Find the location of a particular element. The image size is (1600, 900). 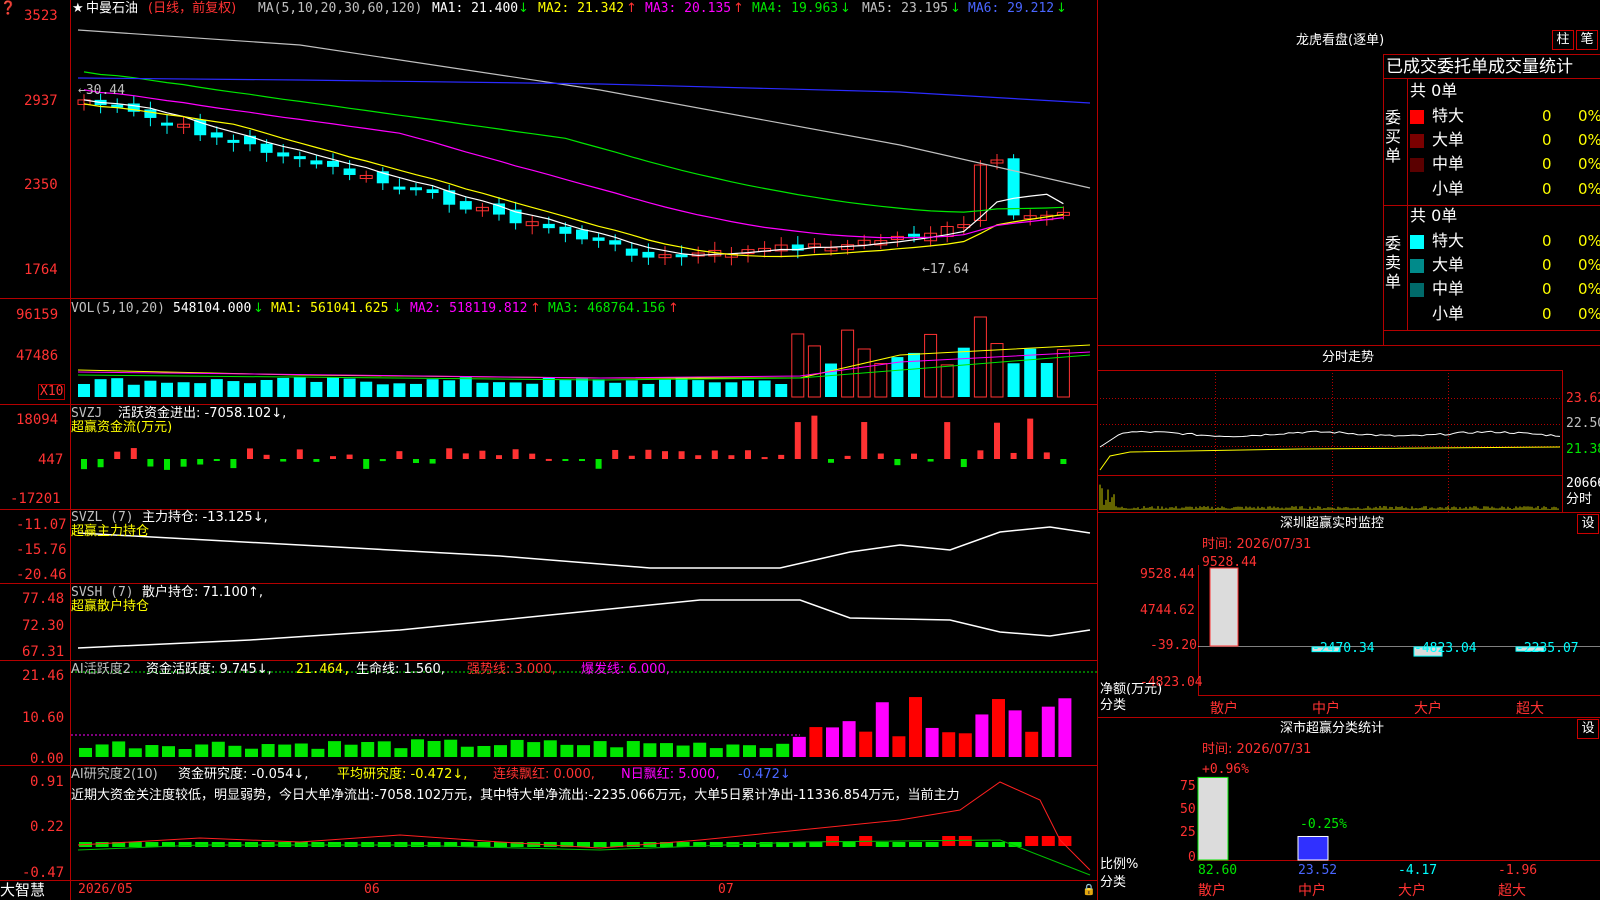

lhb-buy-row-name: 特大 is located at coordinates (1448, 115).